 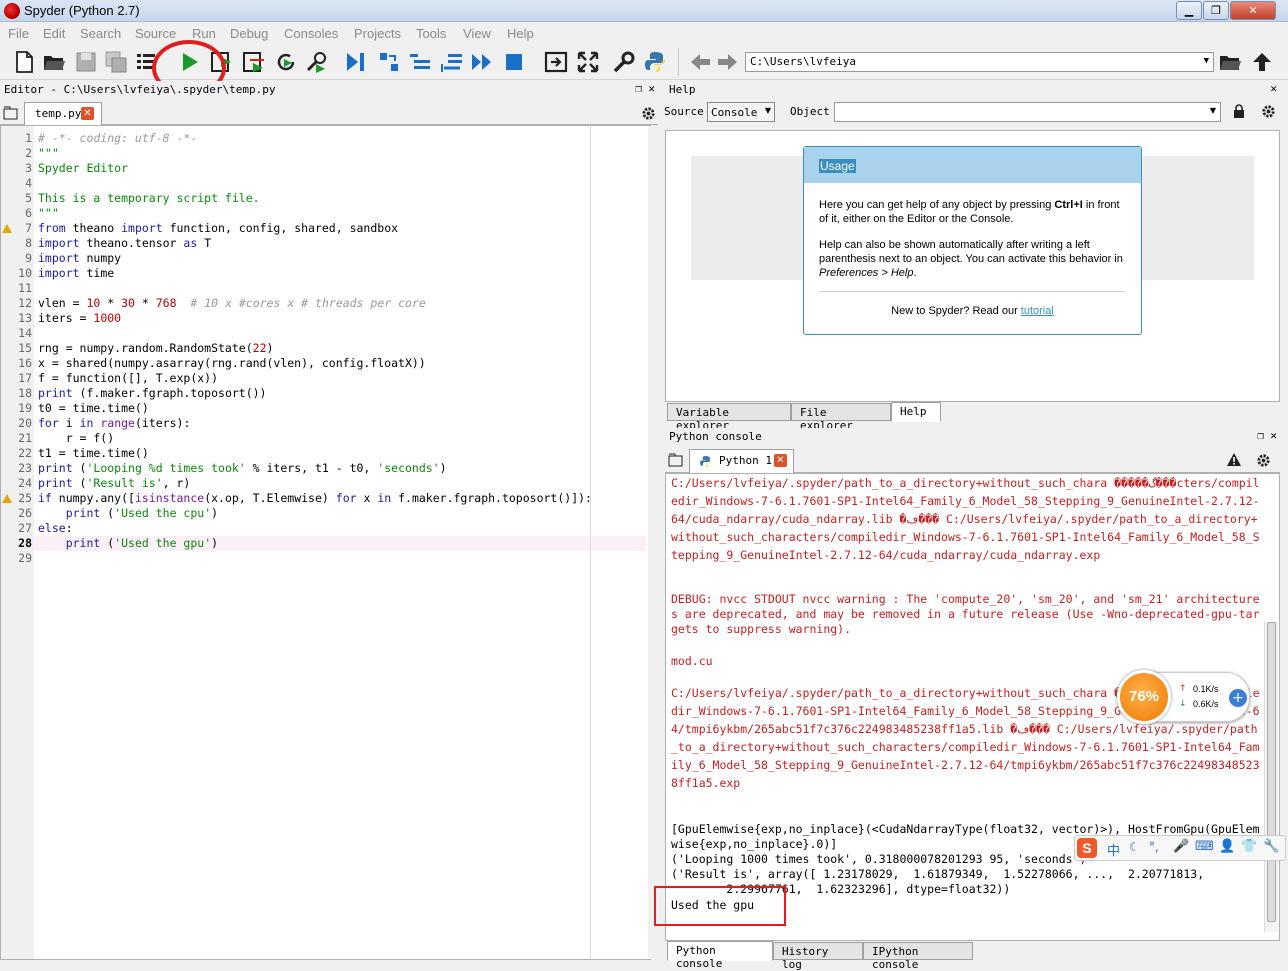 What do you see at coordinates (118, 138) in the screenshot?
I see `code-line: # -*- coding: utf-8 -*-` at bounding box center [118, 138].